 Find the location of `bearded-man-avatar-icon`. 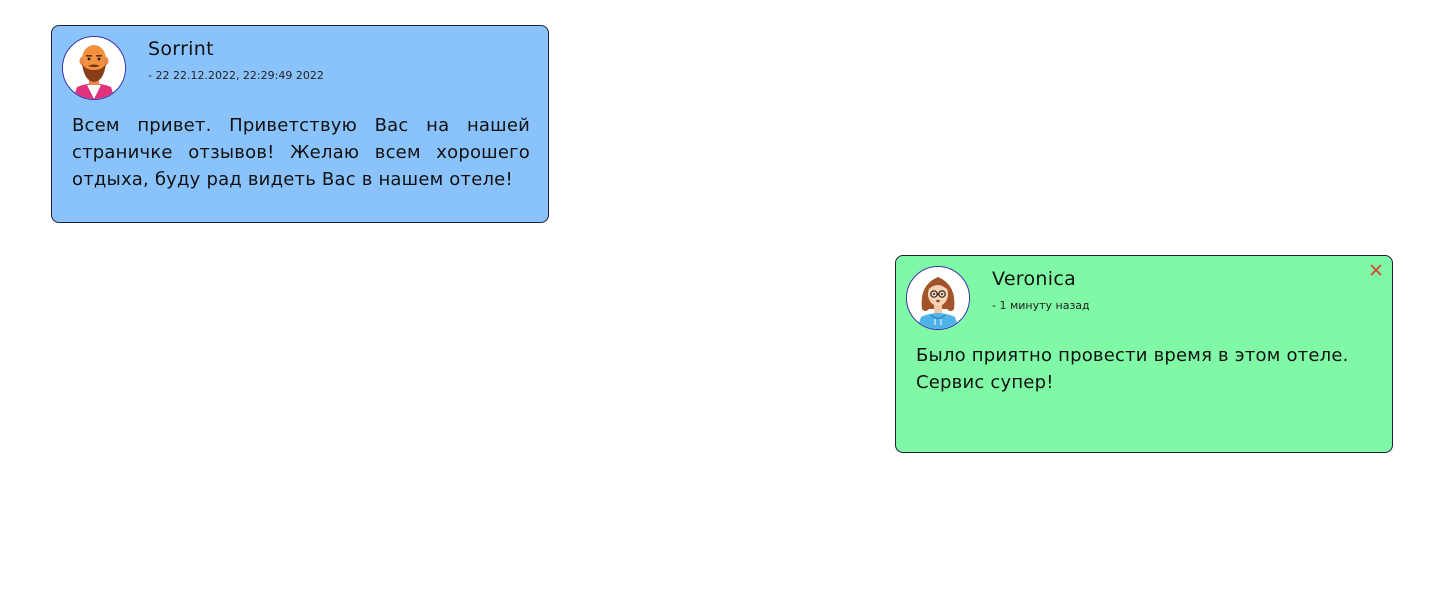

bearded-man-avatar-icon is located at coordinates (94, 68).